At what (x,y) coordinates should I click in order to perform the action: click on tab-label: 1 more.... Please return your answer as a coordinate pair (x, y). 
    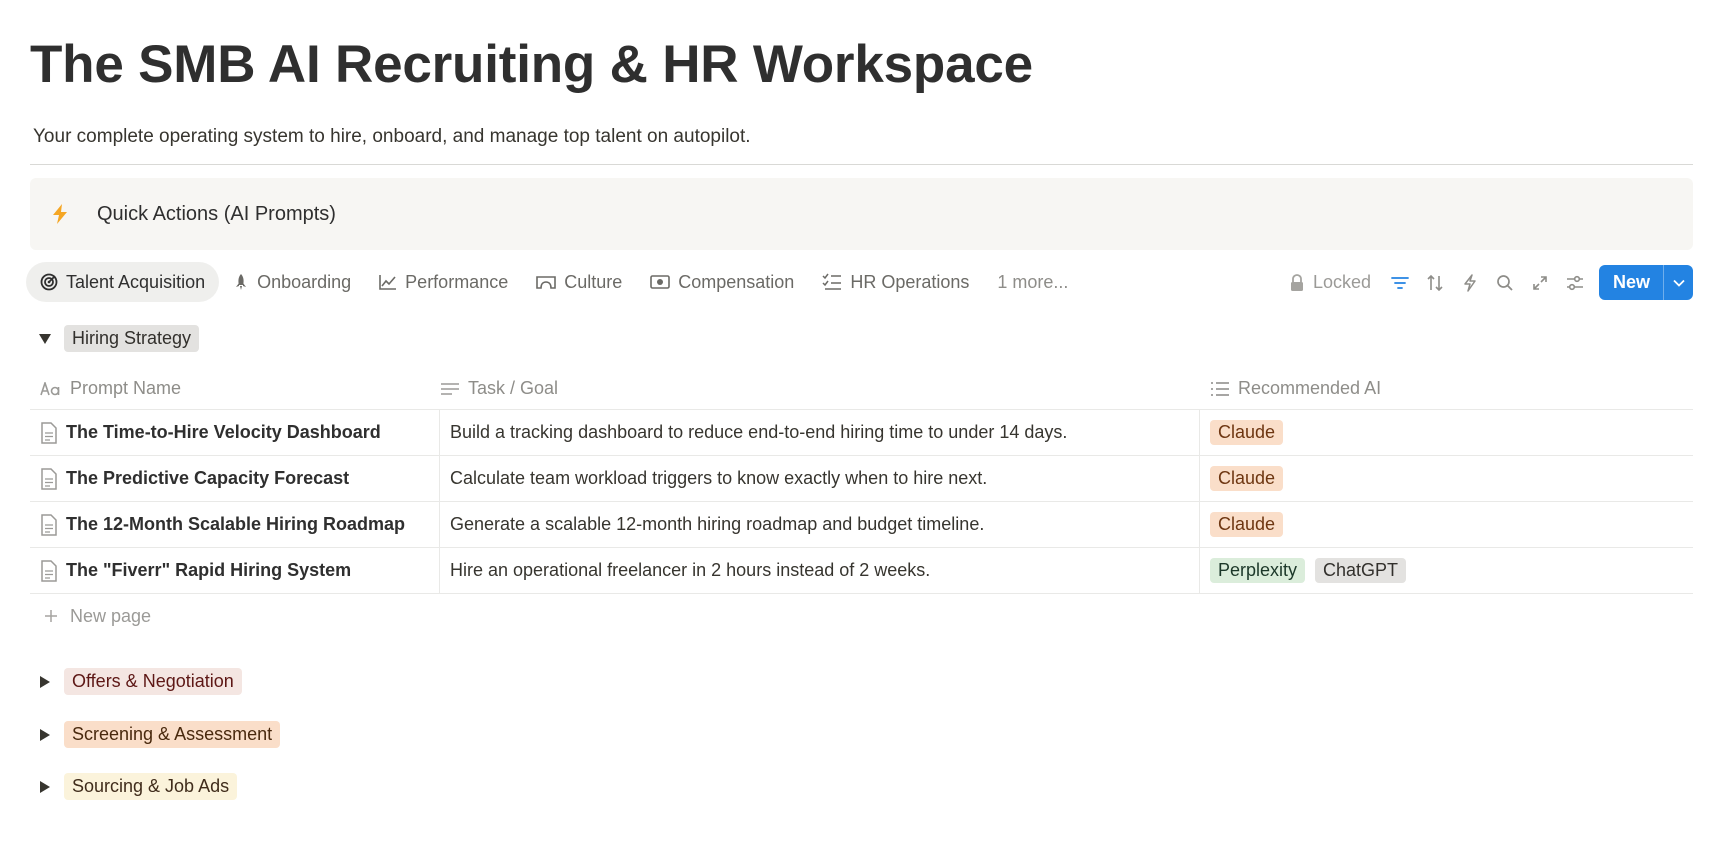
    Looking at the image, I should click on (1033, 281).